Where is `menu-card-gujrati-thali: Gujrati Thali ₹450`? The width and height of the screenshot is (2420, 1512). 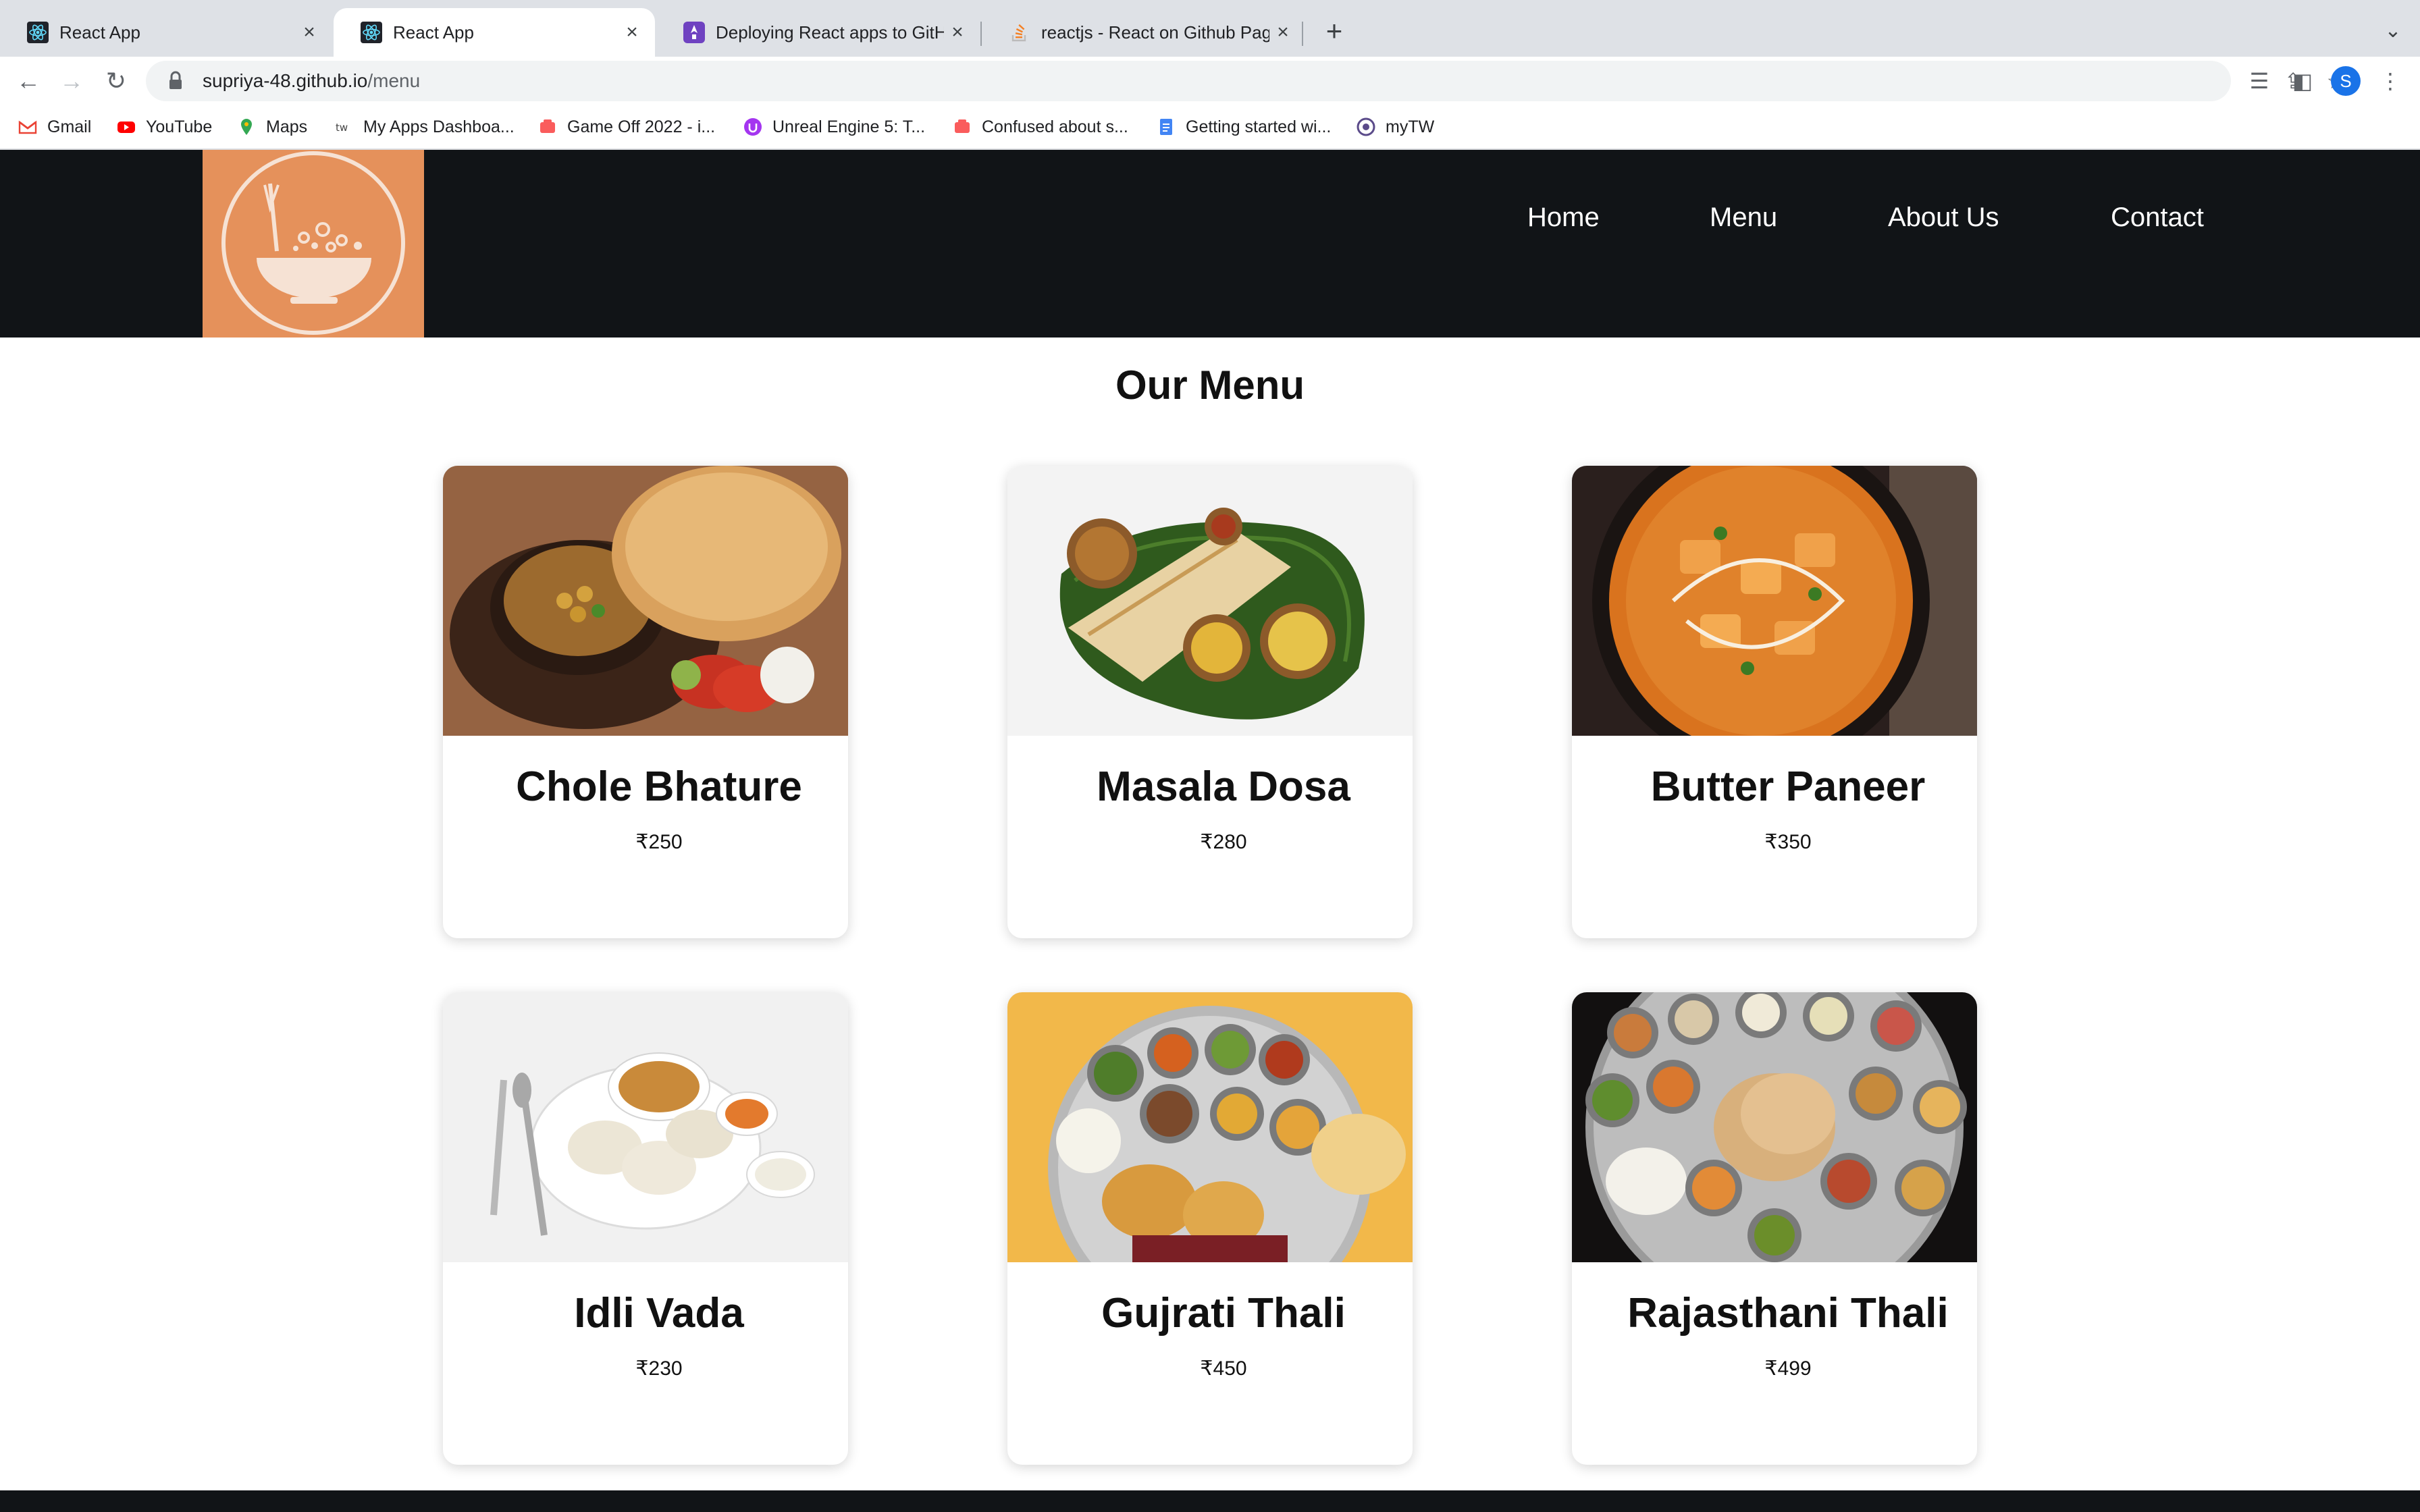 menu-card-gujrati-thali: Gujrati Thali ₹450 is located at coordinates (1210, 1228).